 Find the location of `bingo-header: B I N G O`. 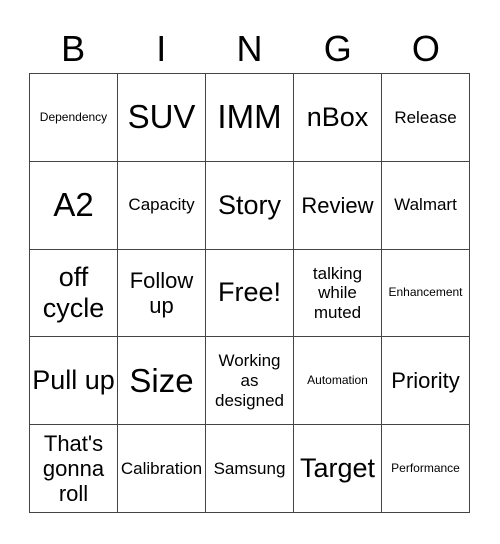

bingo-header: B I N G O is located at coordinates (249, 49).